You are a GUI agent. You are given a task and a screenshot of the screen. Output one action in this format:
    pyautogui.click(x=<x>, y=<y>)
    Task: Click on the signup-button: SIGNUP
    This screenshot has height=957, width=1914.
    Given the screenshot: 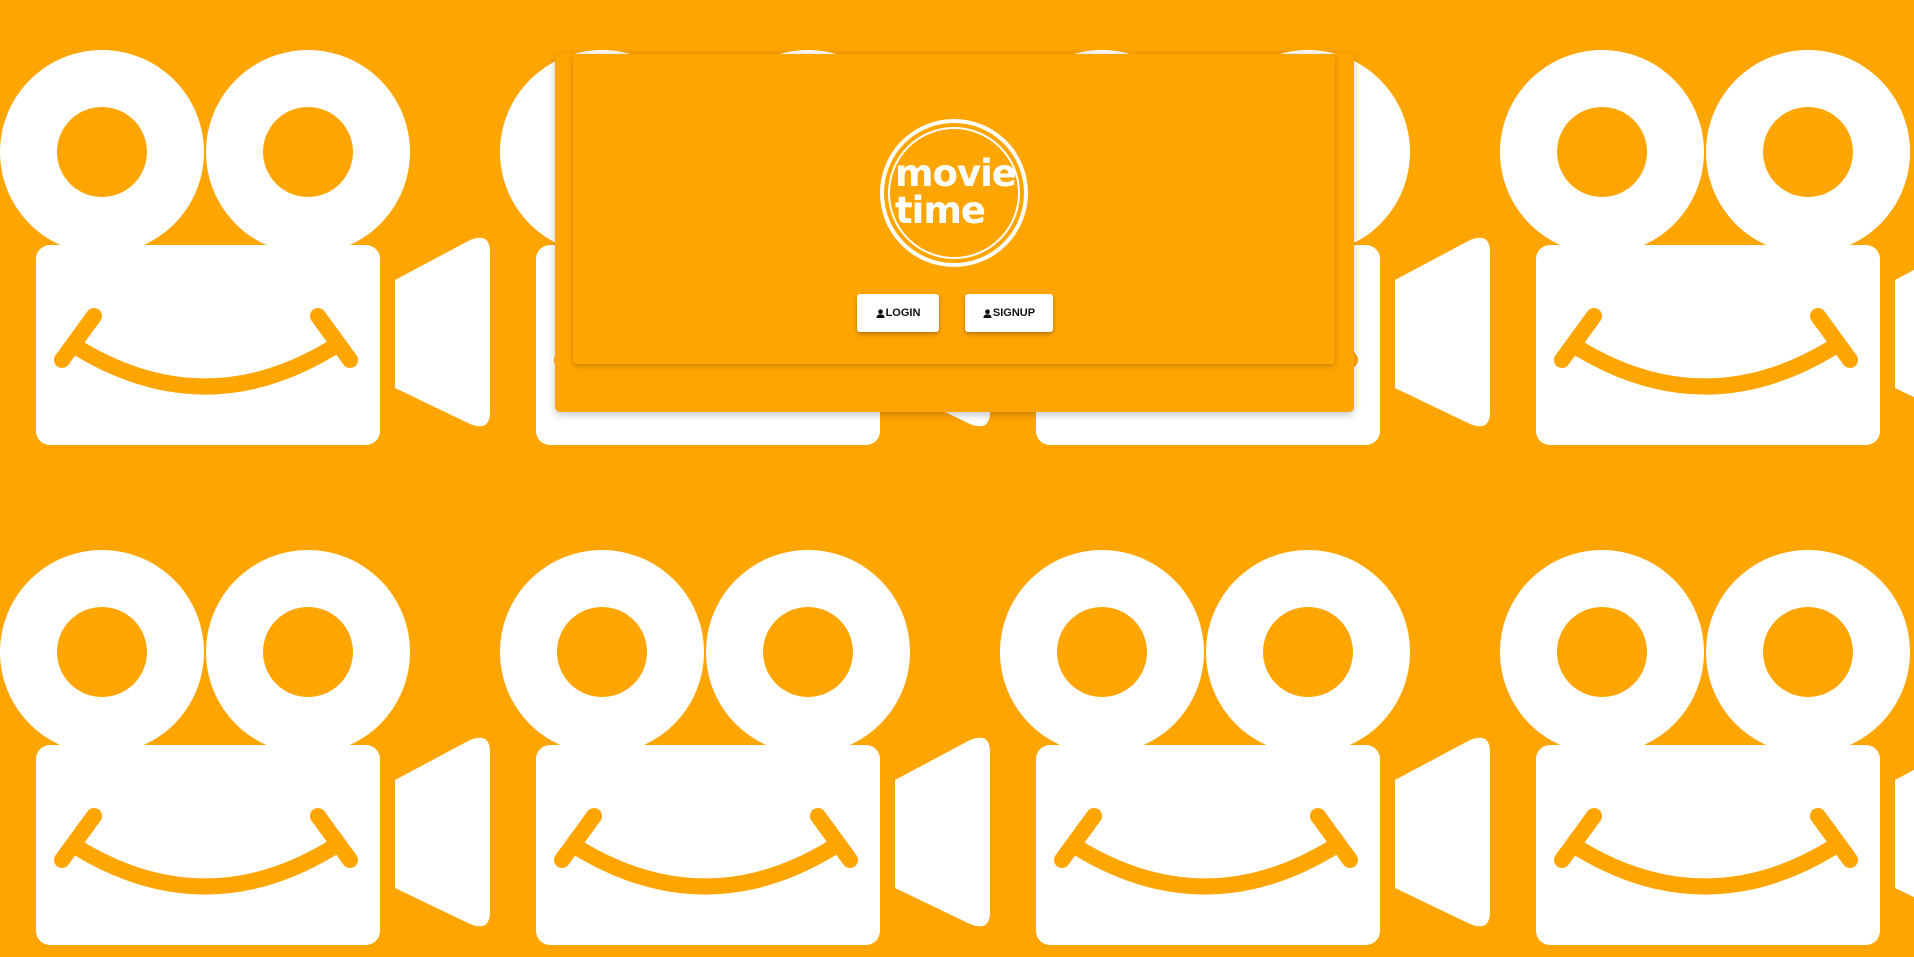 What is the action you would take?
    pyautogui.click(x=1009, y=313)
    